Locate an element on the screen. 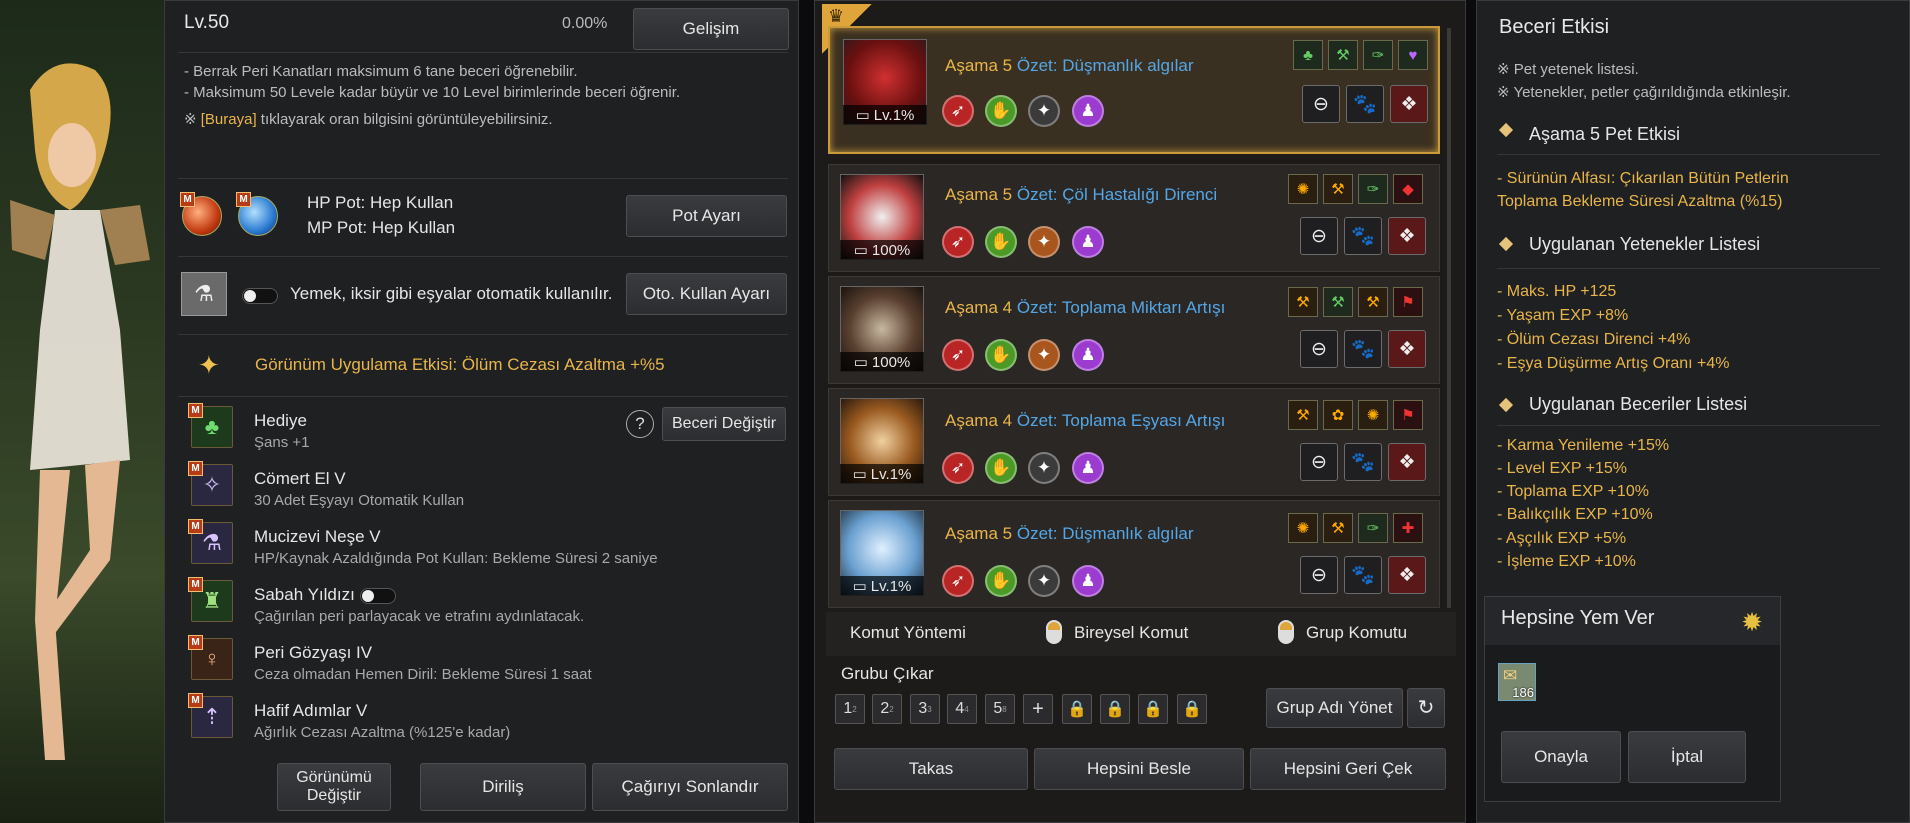 This screenshot has height=823, width=1910. auto-use-toggle is located at coordinates (260, 296).